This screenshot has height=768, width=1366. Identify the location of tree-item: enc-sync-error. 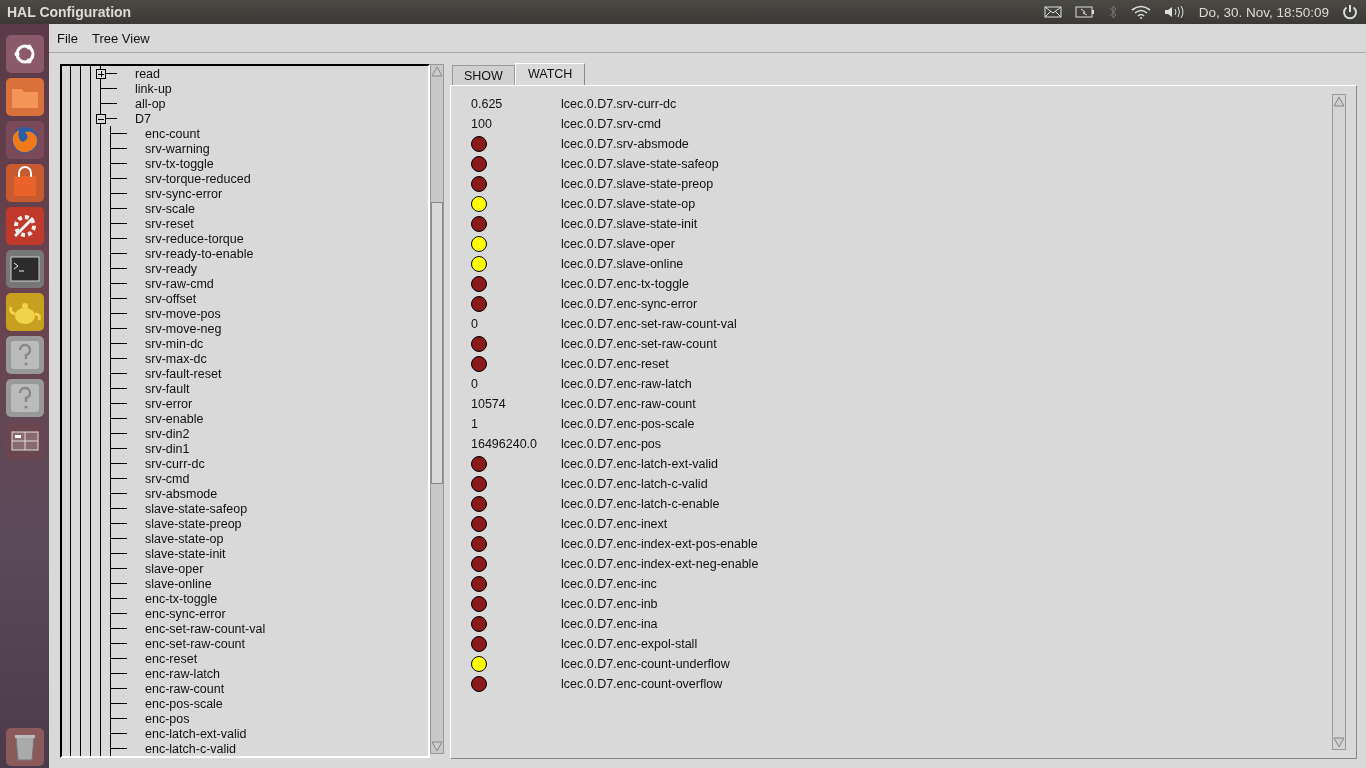
(185, 613).